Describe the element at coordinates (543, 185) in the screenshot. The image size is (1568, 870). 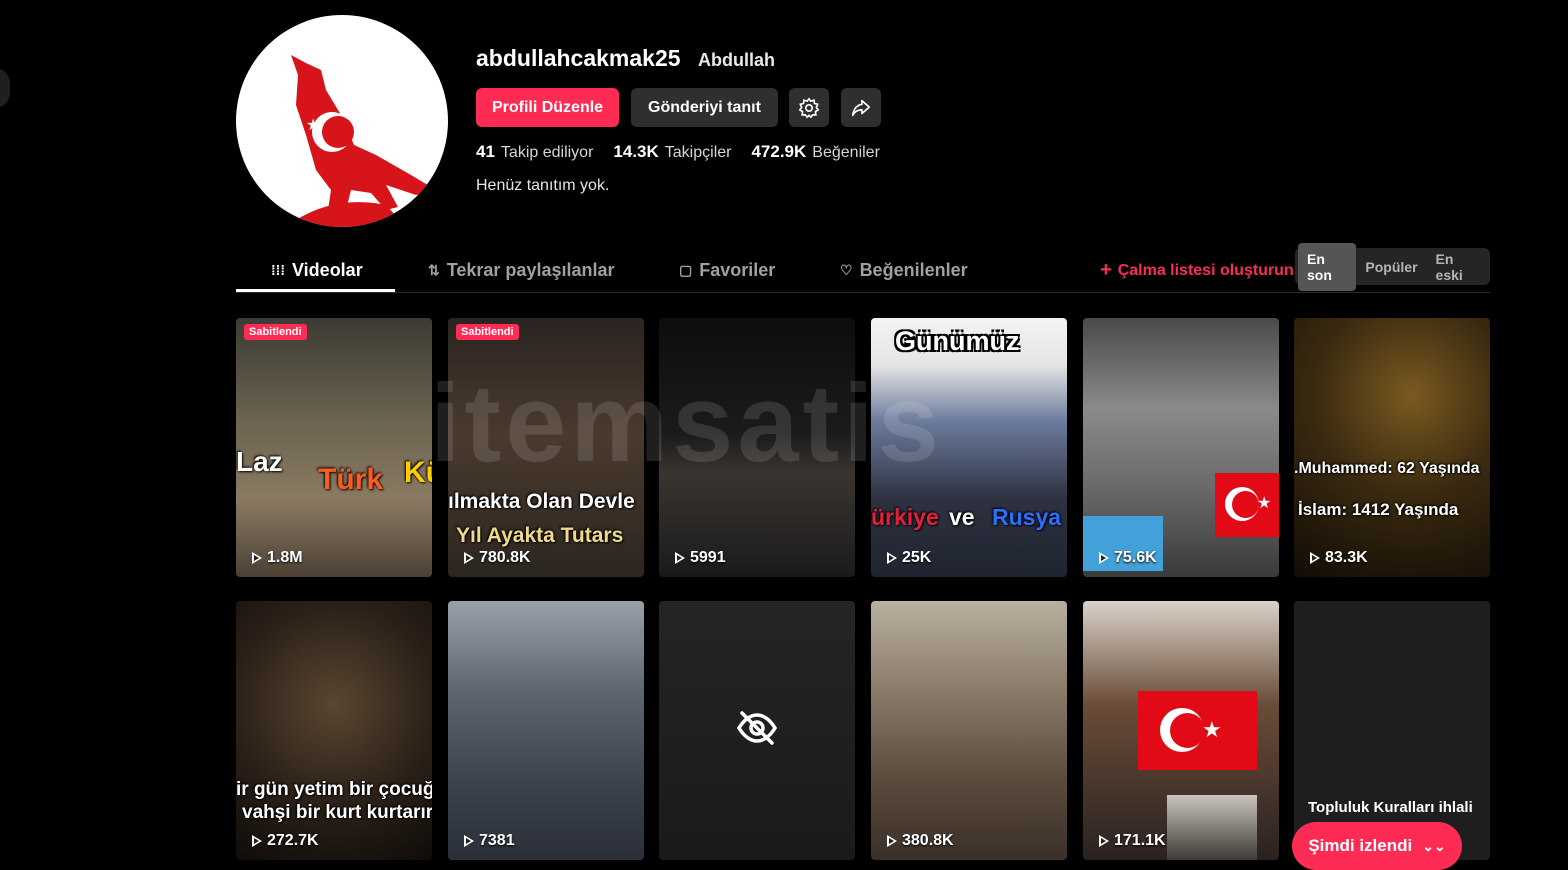
I see `bio: Henüz tanıtım yok.` at that location.